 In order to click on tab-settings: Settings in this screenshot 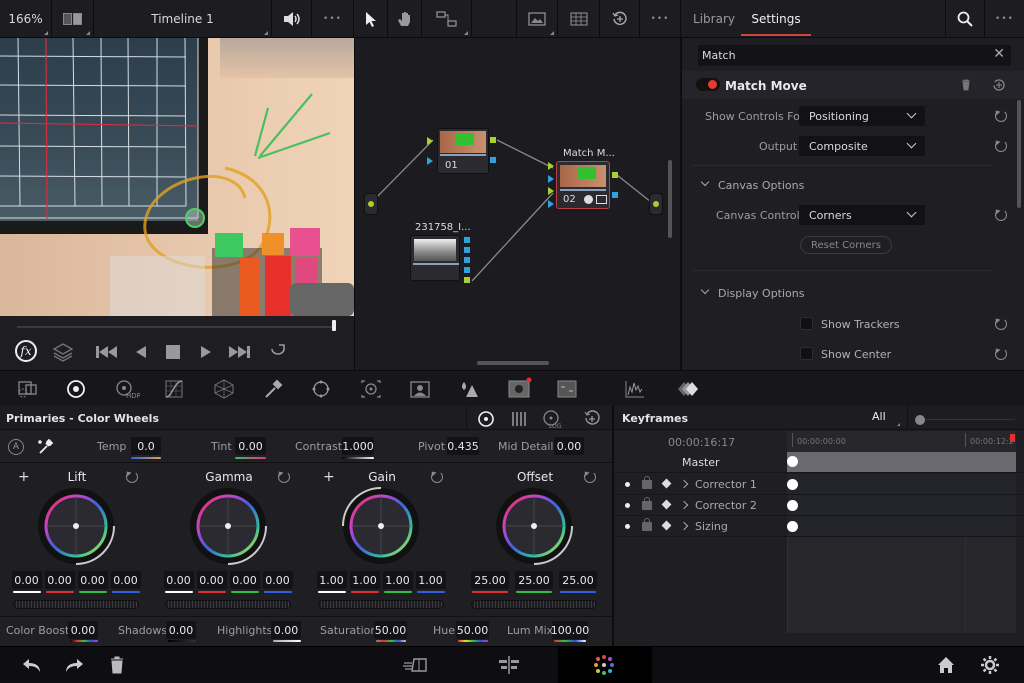, I will do `click(776, 19)`.